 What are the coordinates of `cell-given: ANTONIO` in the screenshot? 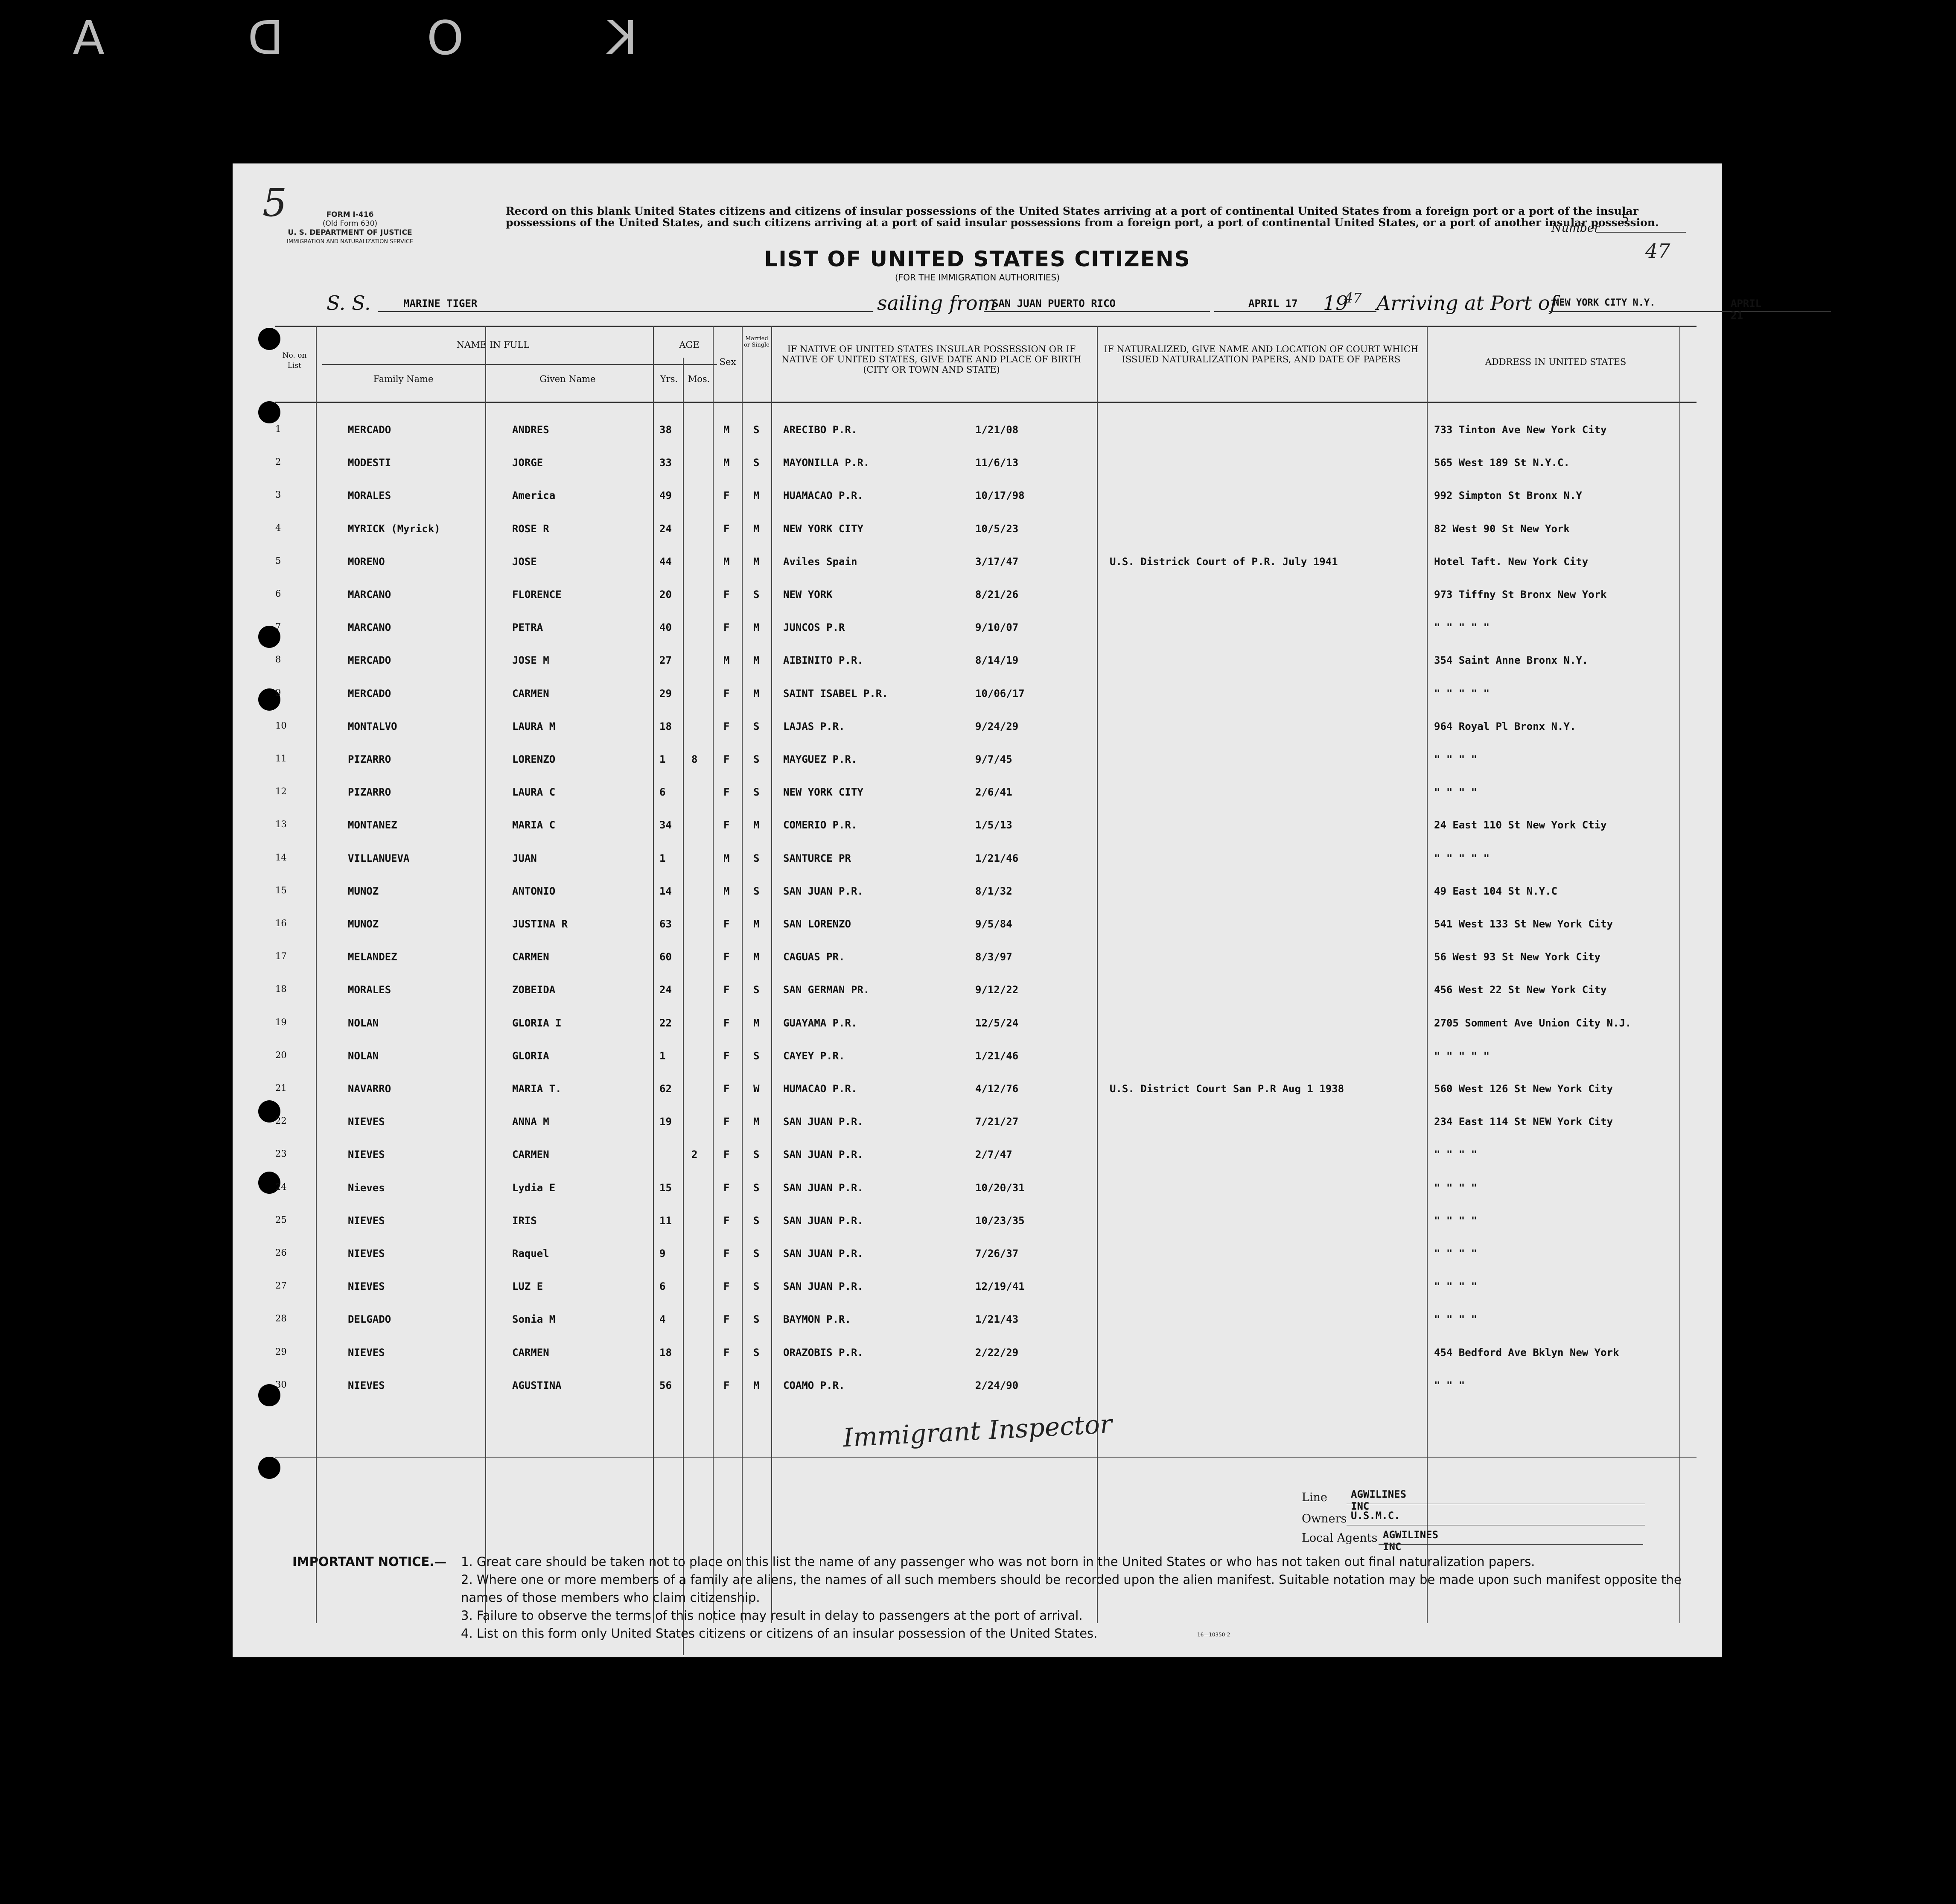 It's located at (534, 891).